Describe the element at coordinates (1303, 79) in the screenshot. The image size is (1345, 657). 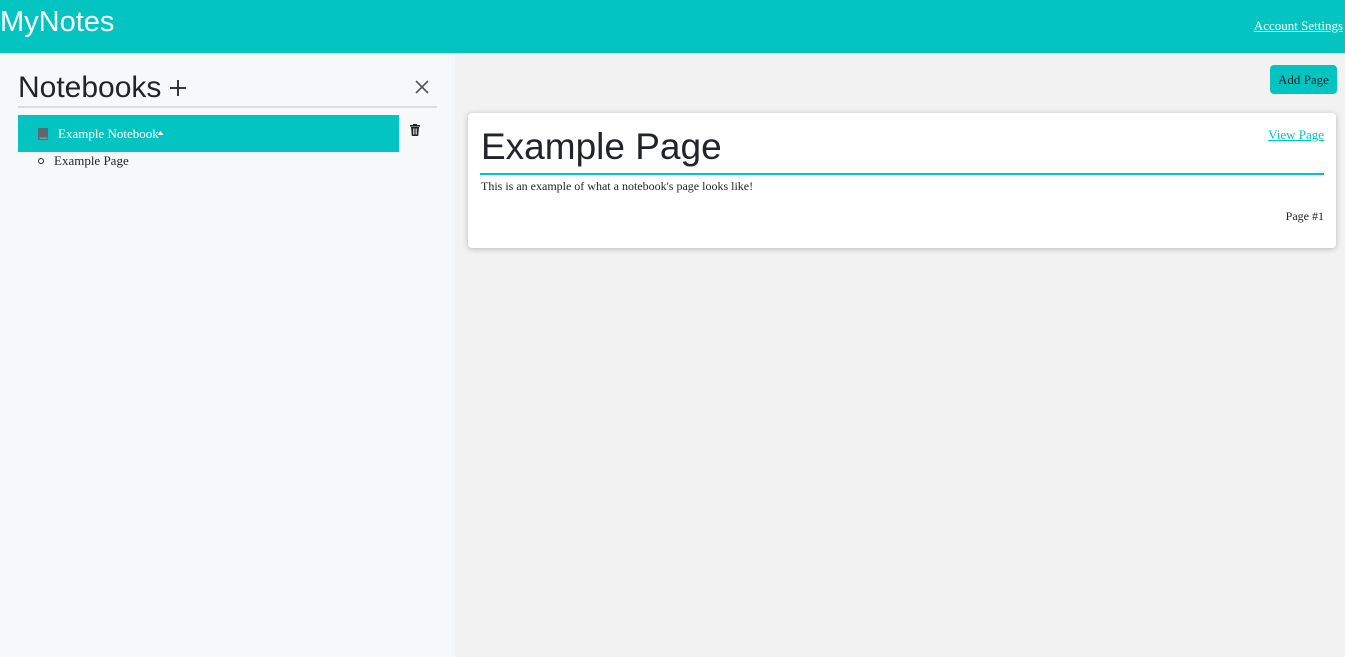
I see `add-page-button: Add Page` at that location.